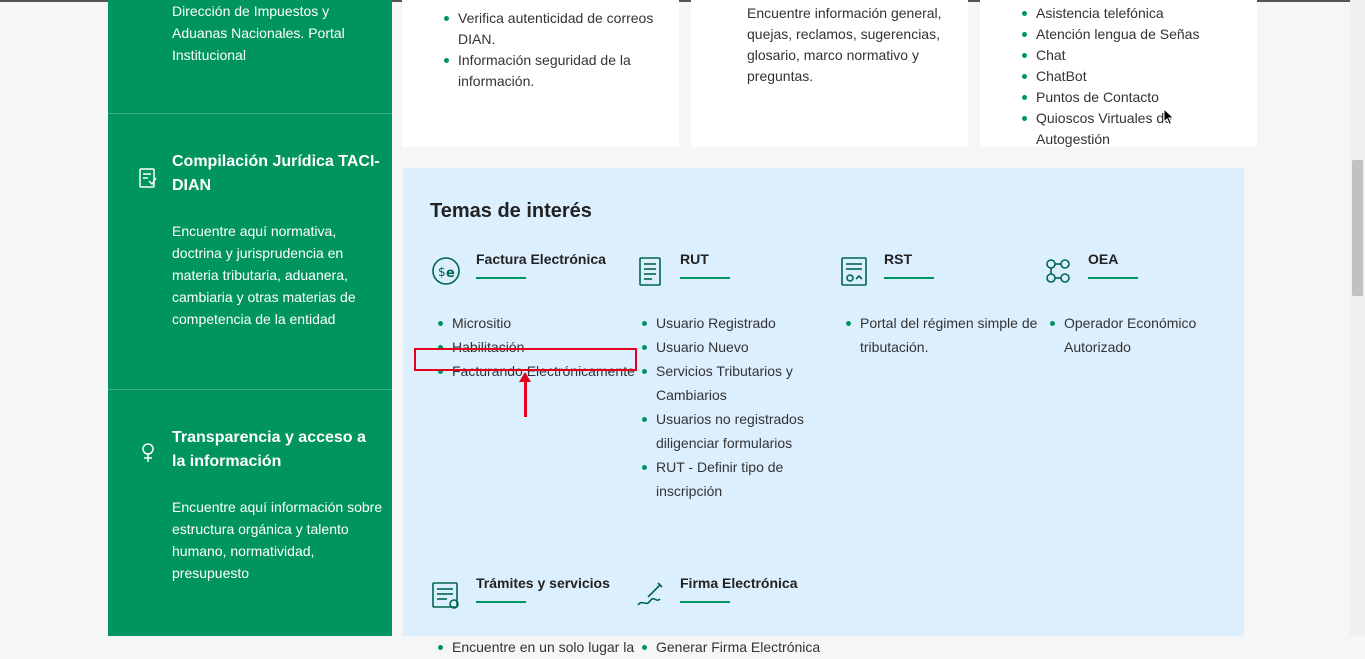  Describe the element at coordinates (738, 323) in the screenshot. I see `list-item: Usuario Registrado` at that location.